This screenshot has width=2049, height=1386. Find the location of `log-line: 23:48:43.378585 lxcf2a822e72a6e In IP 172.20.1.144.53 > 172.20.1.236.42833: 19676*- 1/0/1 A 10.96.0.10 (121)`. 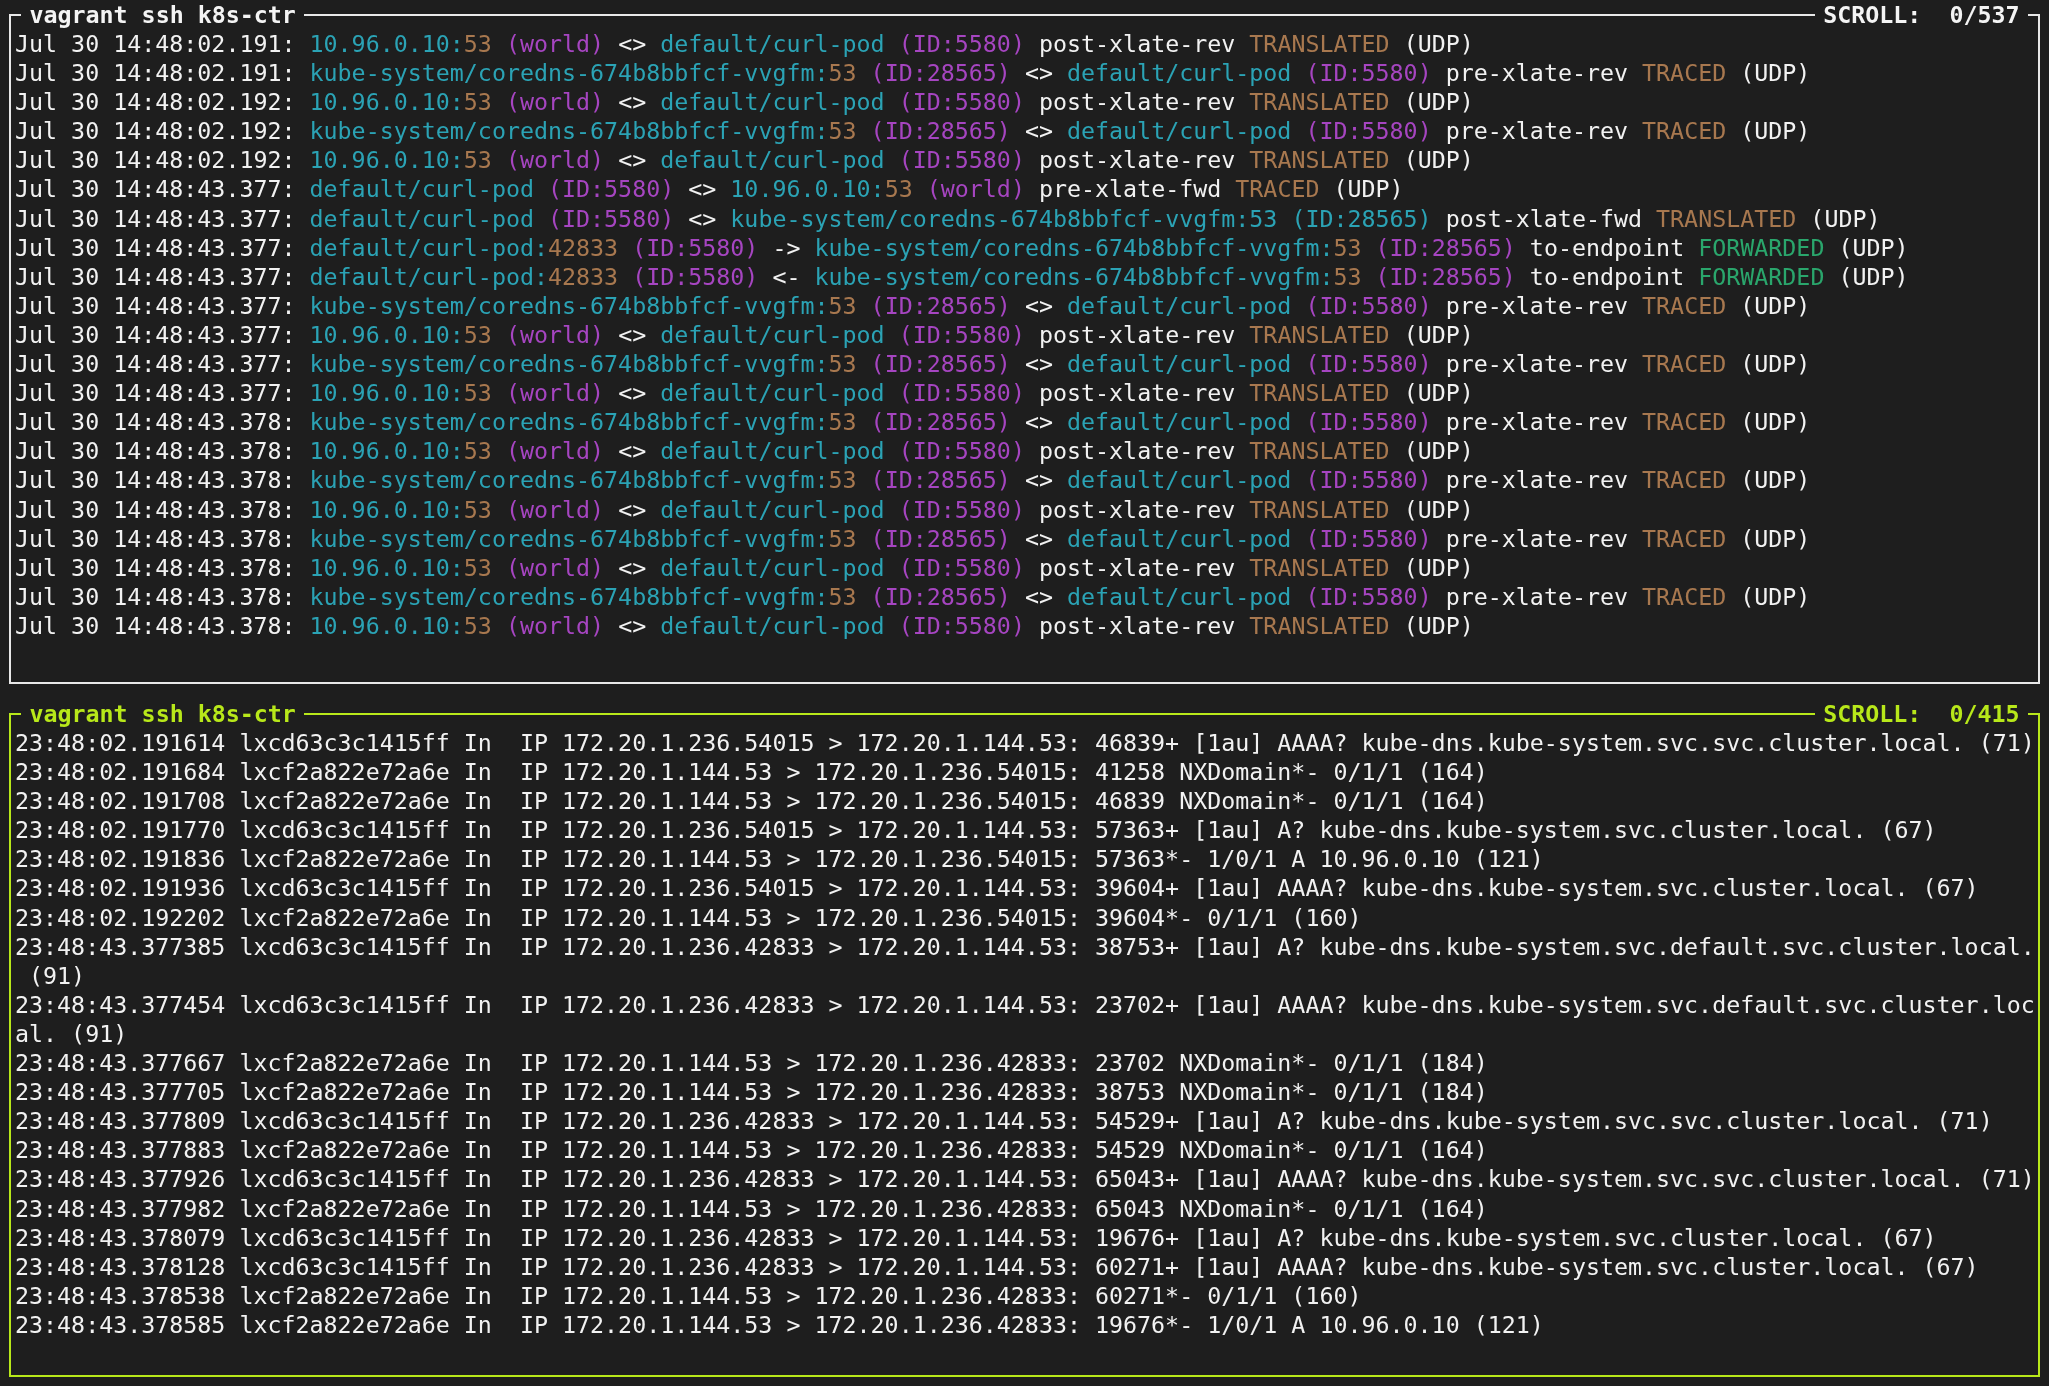

log-line: 23:48:43.378585 lxcf2a822e72a6e In IP 172.20.1.144.53 > 172.20.1.236.42833: 19676*- 1/0/1 A 10.96.0.10 (121) is located at coordinates (780, 1324).